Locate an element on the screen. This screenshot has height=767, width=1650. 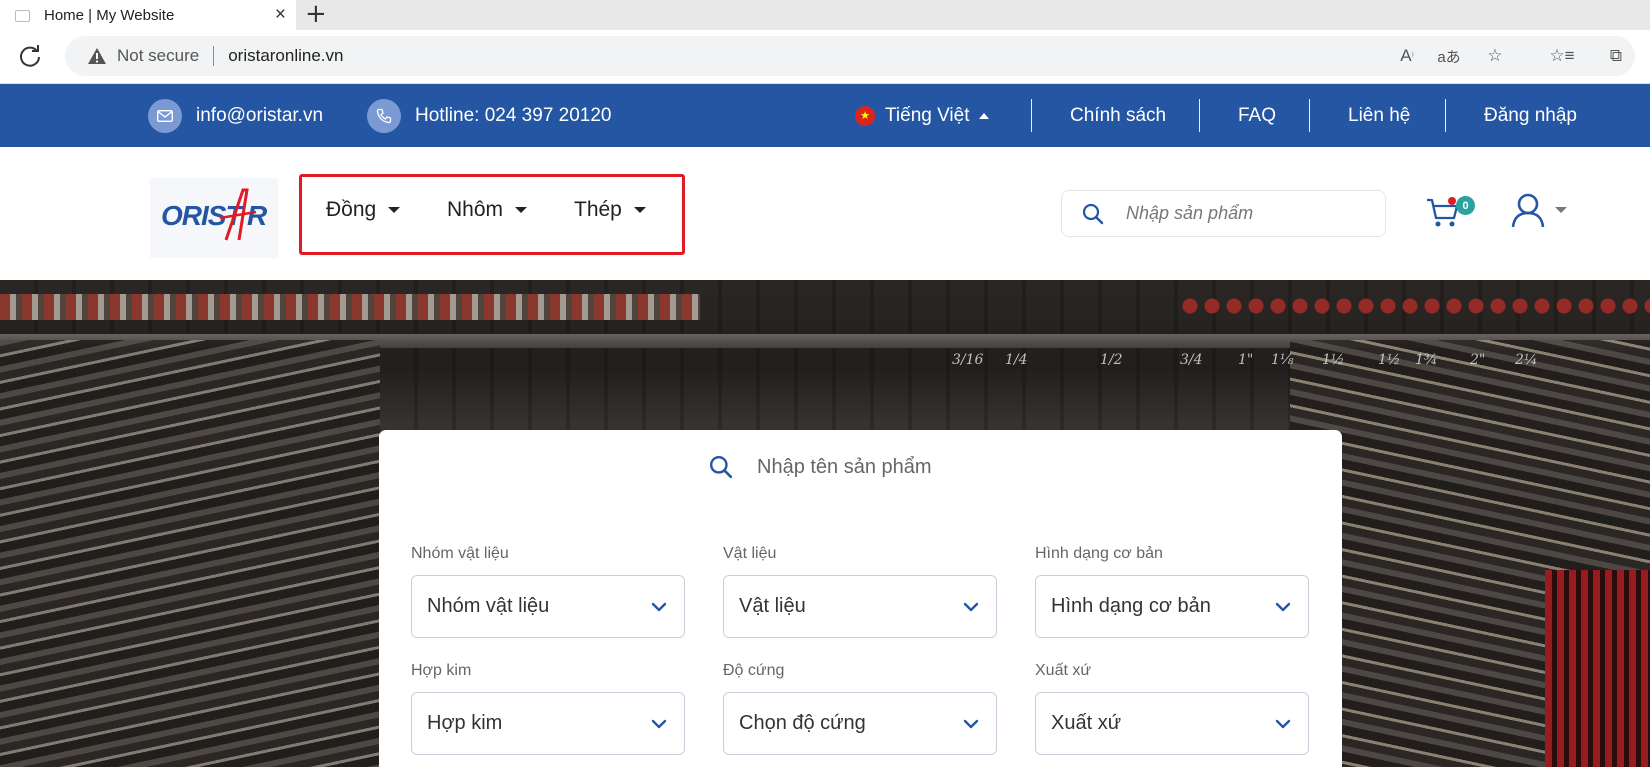
email-link: info@oristar.vn is located at coordinates (235, 115).